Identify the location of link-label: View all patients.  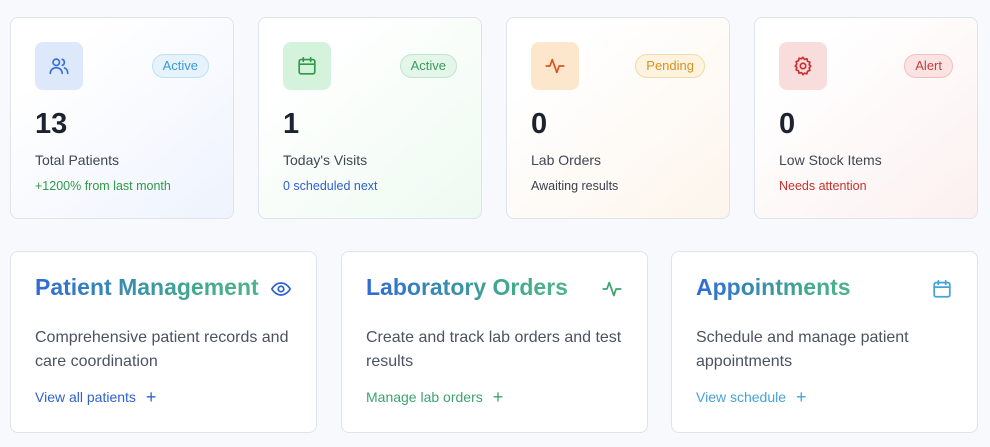
(85, 397).